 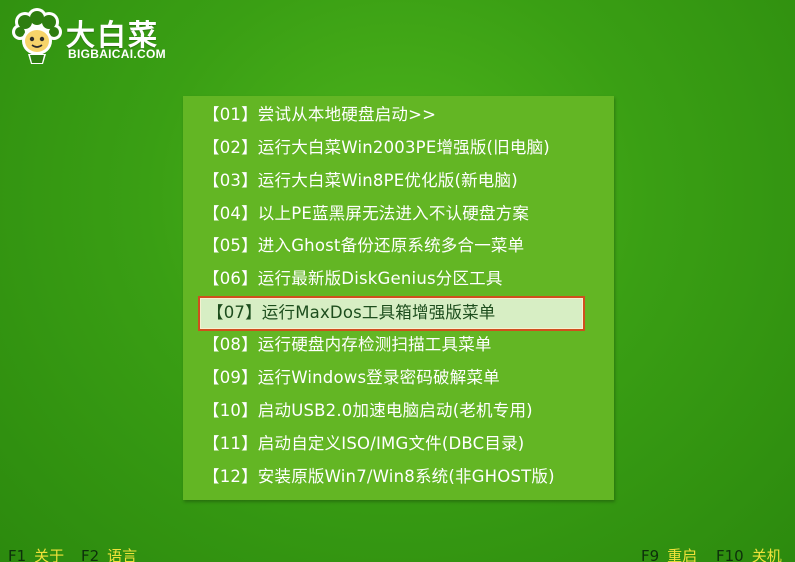 I want to click on f10-action-label: 关机, so click(x=766, y=554).